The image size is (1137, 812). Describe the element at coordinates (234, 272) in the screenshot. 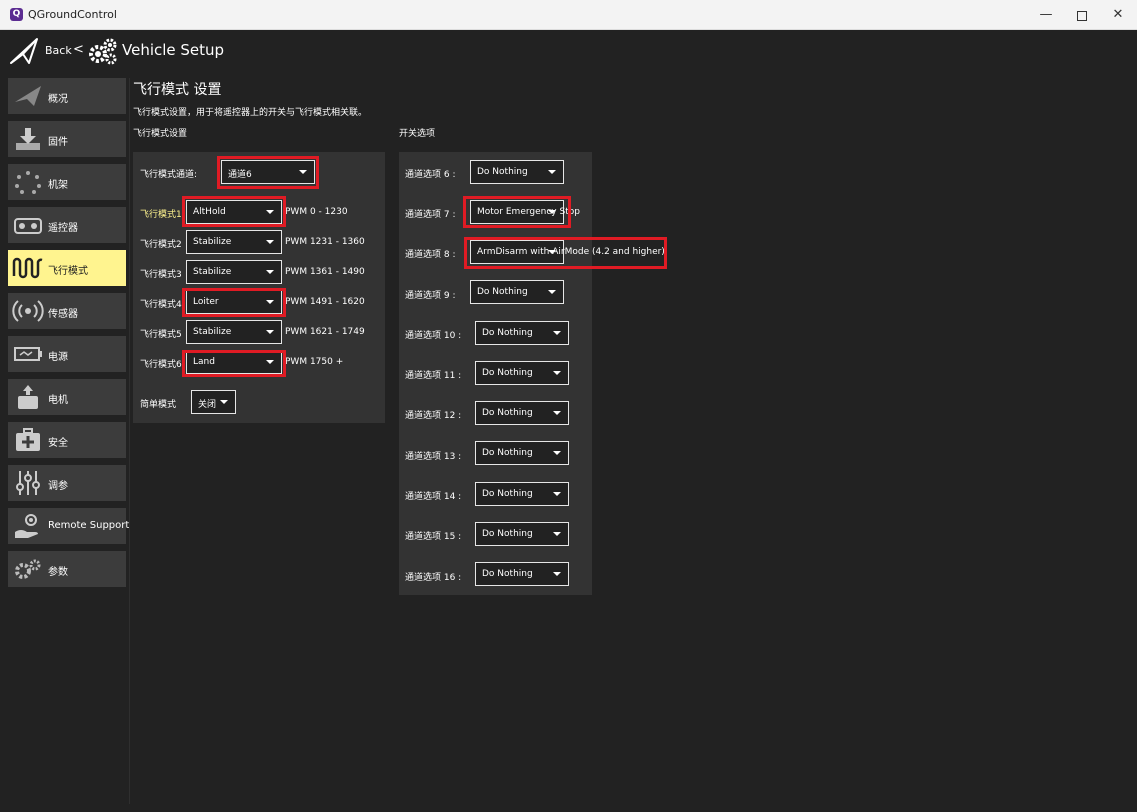

I see `flight-mode-3-select: Stabilize` at that location.